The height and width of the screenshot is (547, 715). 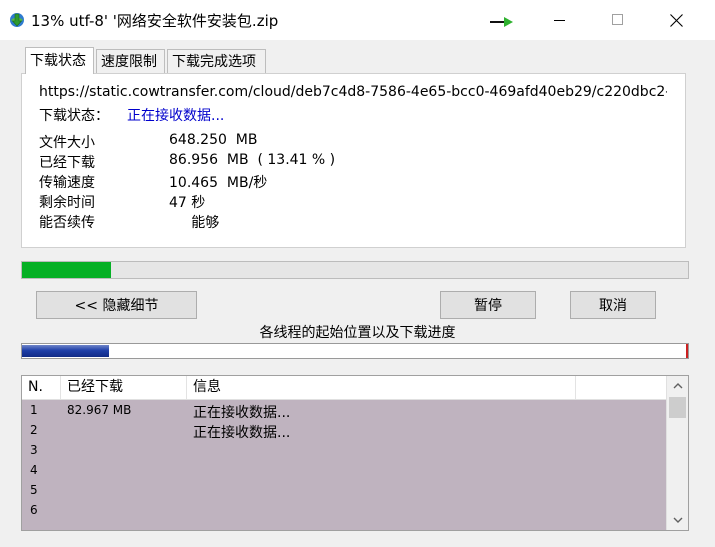 What do you see at coordinates (252, 160) in the screenshot?
I see `downloaded-value: 86.956 MB ( 13.41 % )` at bounding box center [252, 160].